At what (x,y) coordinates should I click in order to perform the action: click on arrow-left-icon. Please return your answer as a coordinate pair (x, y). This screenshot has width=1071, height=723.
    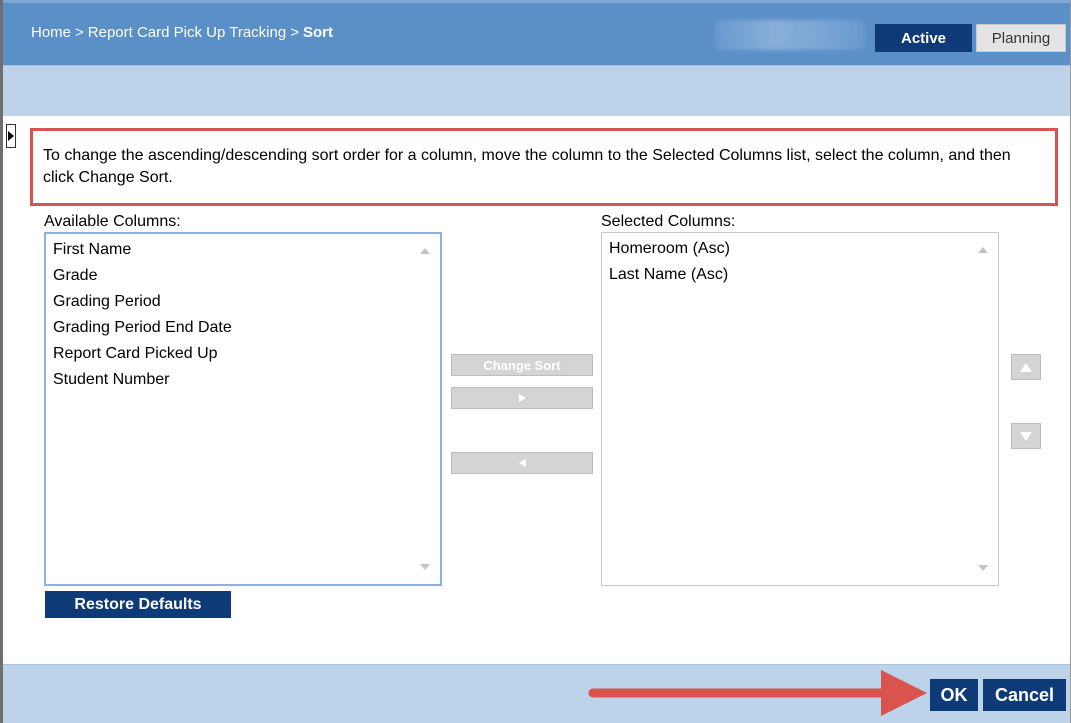
    Looking at the image, I should click on (522, 463).